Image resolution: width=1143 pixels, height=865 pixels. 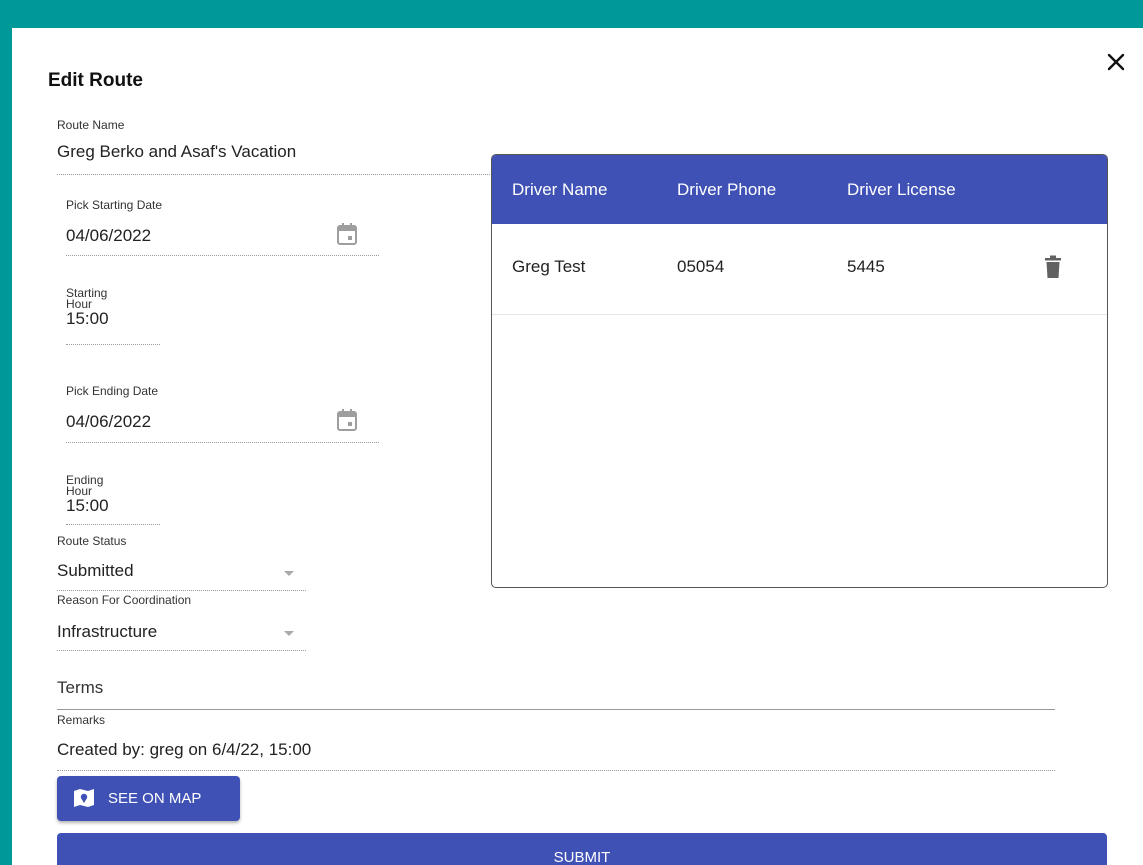 I want to click on dialog-title: Edit Route, so click(x=95, y=80).